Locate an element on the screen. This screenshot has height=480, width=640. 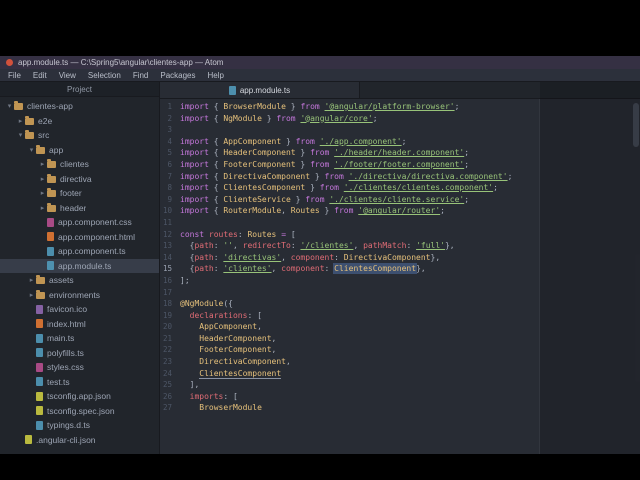
tree-item-app: ▾ app is located at coordinates (79, 150).